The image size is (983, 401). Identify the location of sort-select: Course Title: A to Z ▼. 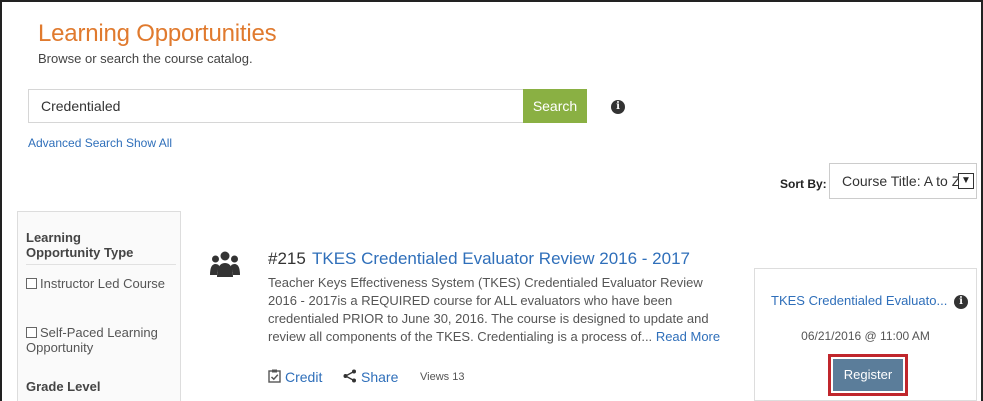
(903, 181).